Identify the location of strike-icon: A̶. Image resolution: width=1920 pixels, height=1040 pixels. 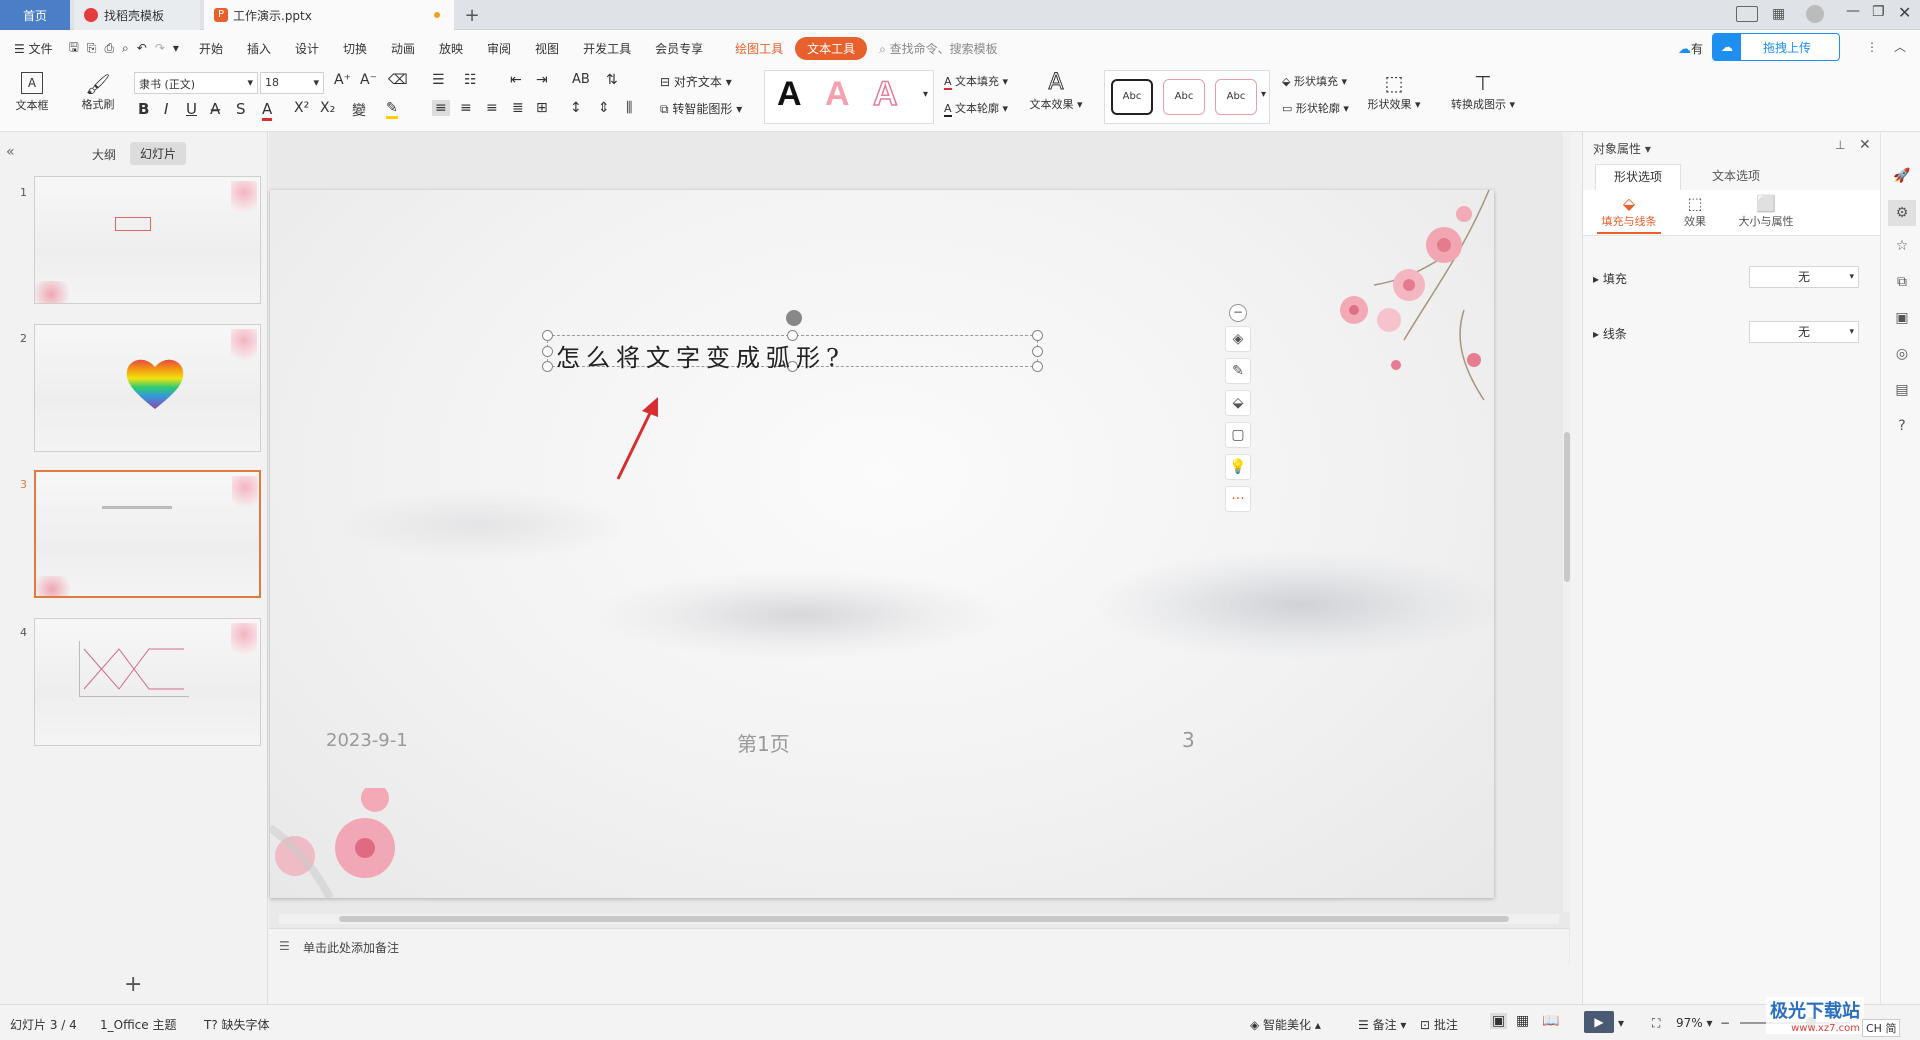
(215, 109).